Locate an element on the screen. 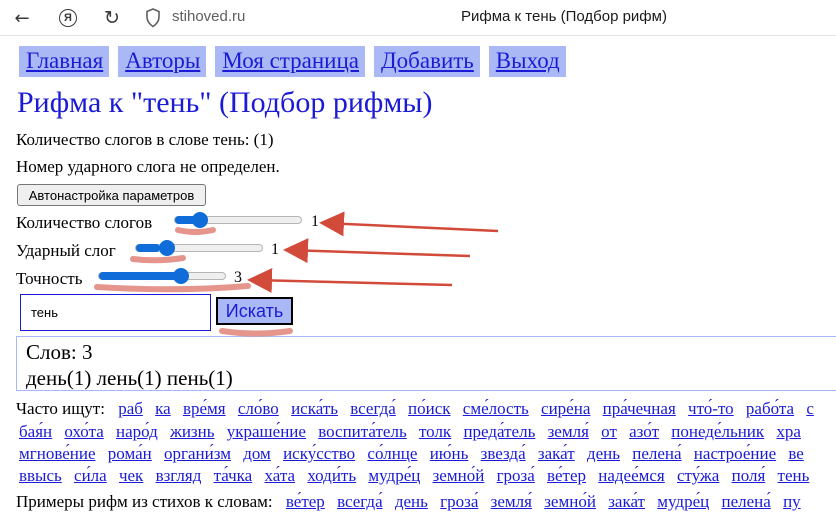  popular-link: раб is located at coordinates (130, 408).